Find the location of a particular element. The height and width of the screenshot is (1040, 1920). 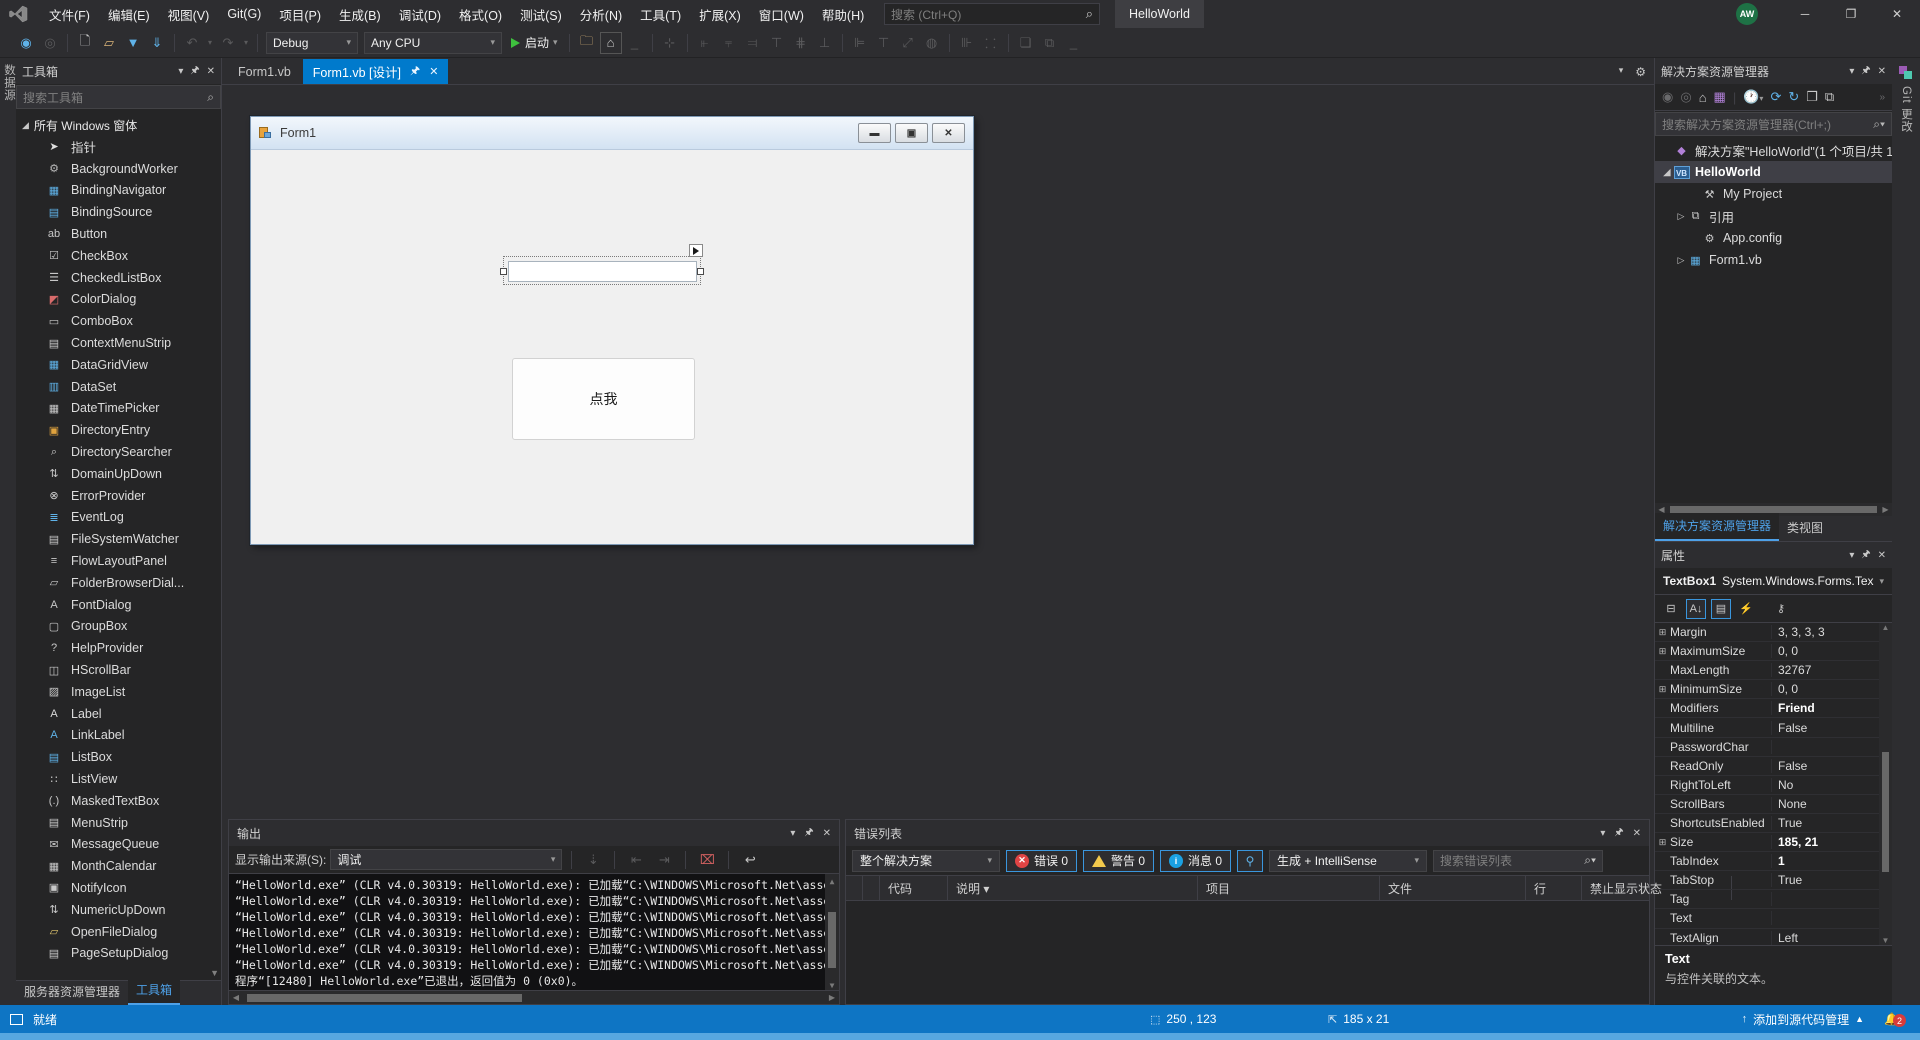

property-expander-icon: ⊞ is located at coordinates (1662, 651).